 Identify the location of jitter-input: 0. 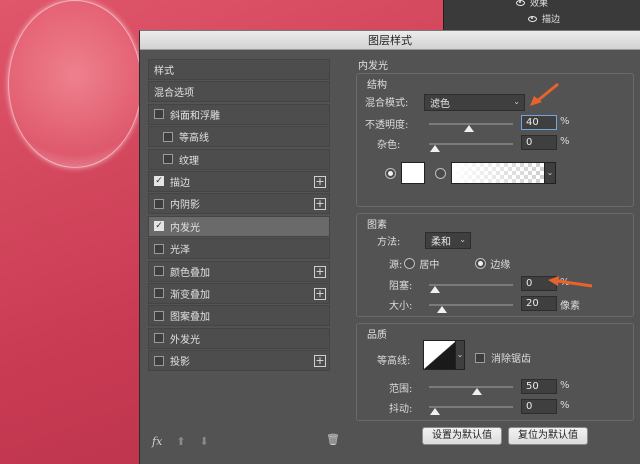
(539, 406).